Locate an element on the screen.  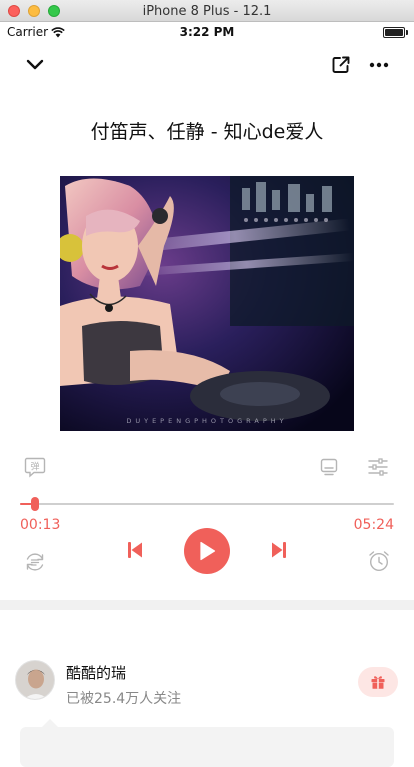
svg-text: 弹 is located at coordinates (34, 467).